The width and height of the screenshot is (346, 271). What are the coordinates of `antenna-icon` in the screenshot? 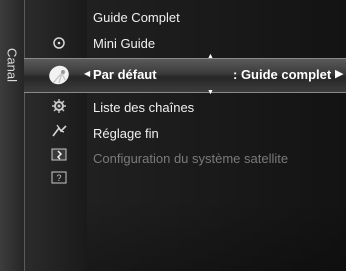 It's located at (59, 131).